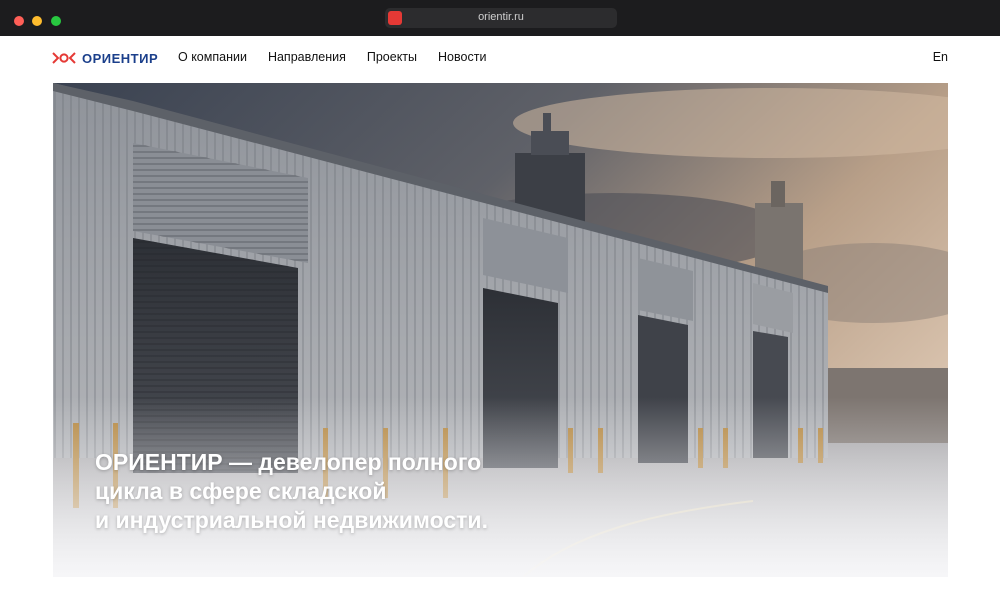  What do you see at coordinates (120, 58) in the screenshot?
I see `brand-name: ОРИЕНТИР` at bounding box center [120, 58].